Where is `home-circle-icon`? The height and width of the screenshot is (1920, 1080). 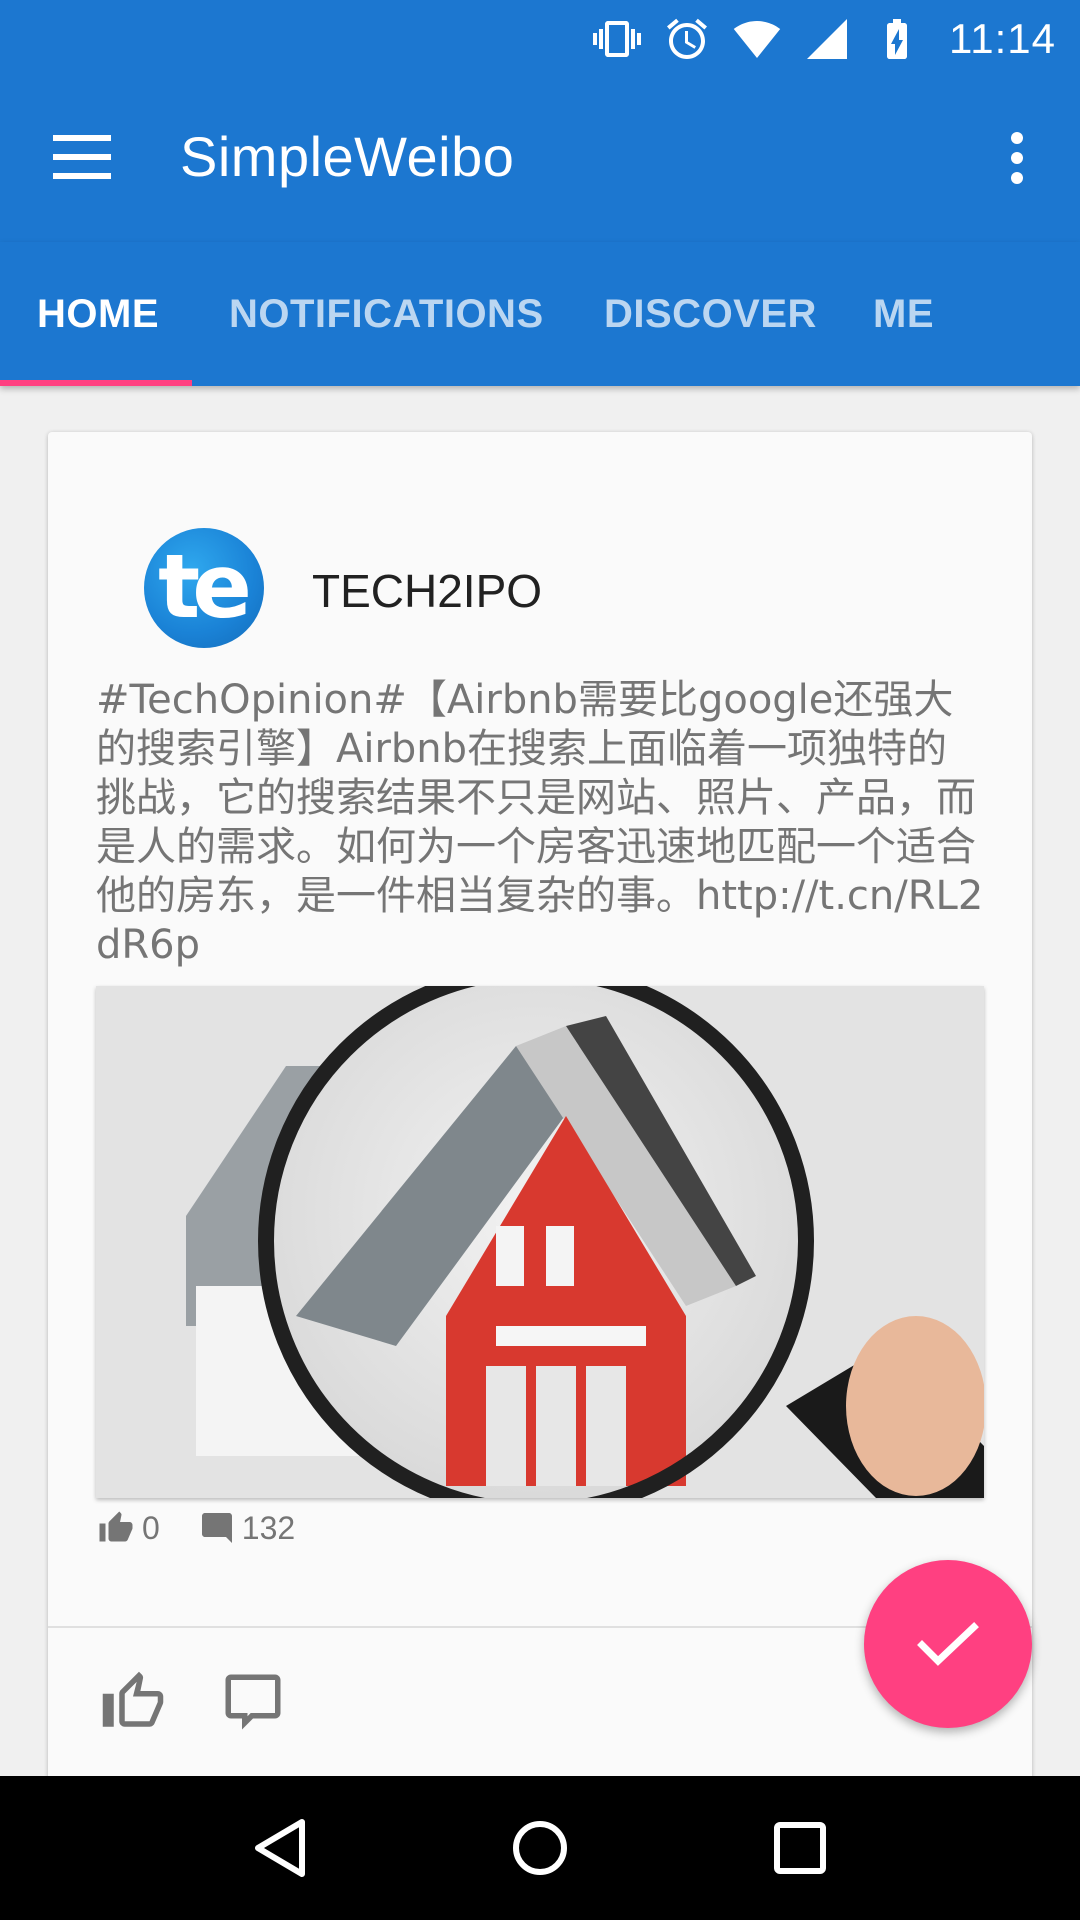 home-circle-icon is located at coordinates (540, 1848).